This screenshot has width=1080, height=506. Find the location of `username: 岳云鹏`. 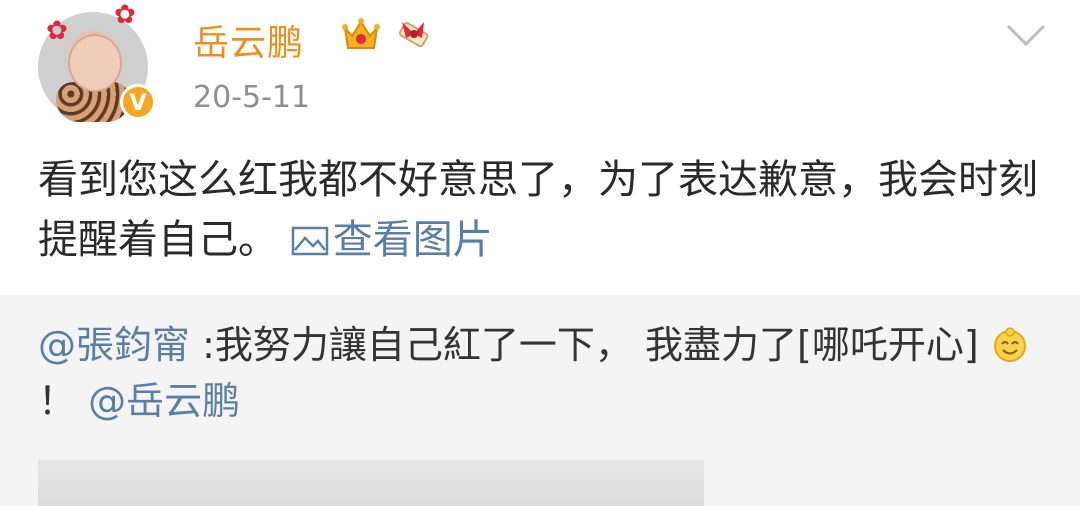

username: 岳云鹏 is located at coordinates (248, 40).